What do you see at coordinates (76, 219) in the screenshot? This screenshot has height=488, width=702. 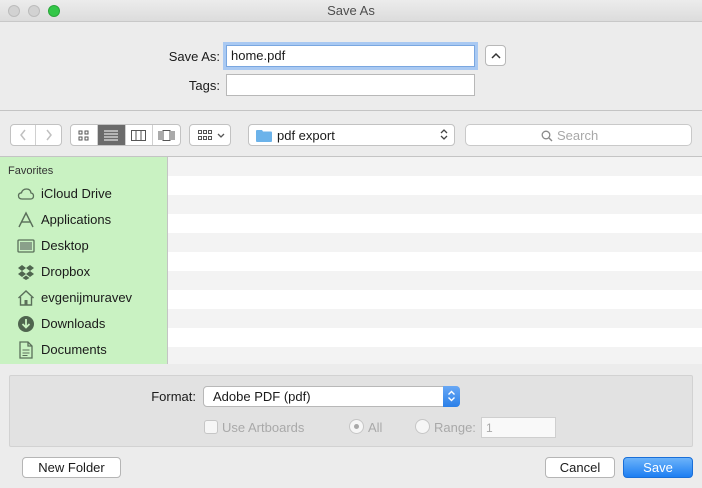 I see `sidebar-item-label: Applications` at bounding box center [76, 219].